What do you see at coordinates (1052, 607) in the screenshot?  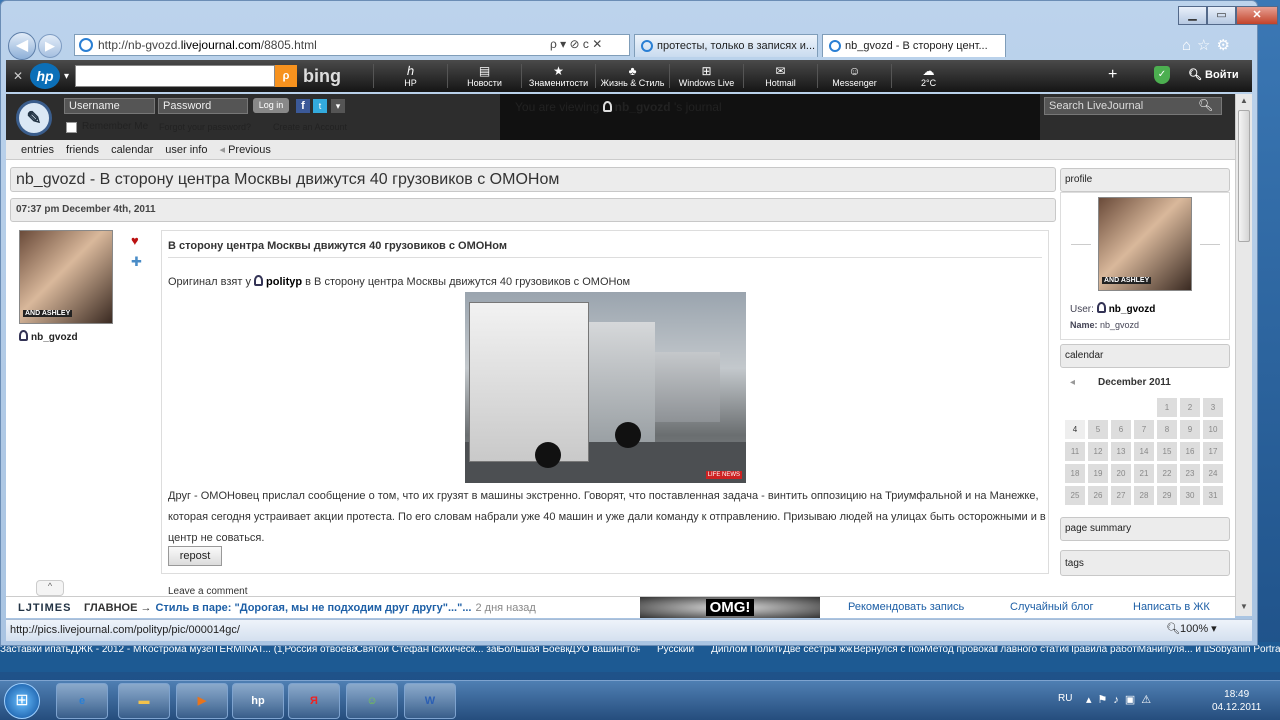 I see `random-blog-link: Случайный блог` at bounding box center [1052, 607].